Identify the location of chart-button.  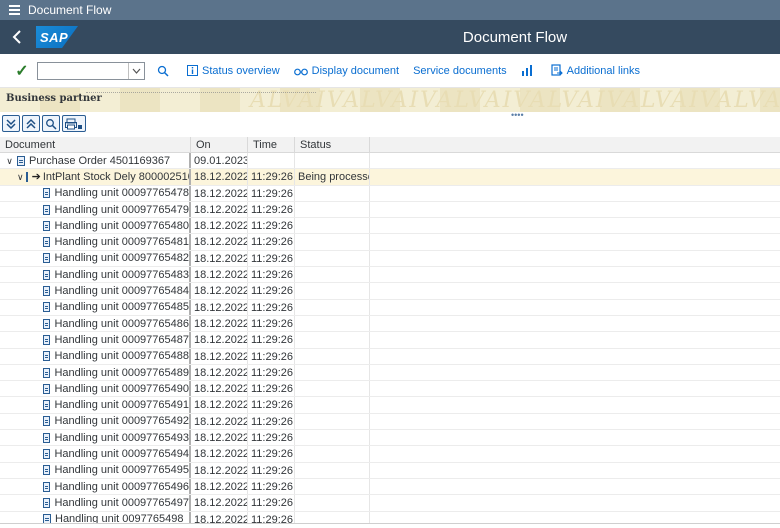
(529, 70).